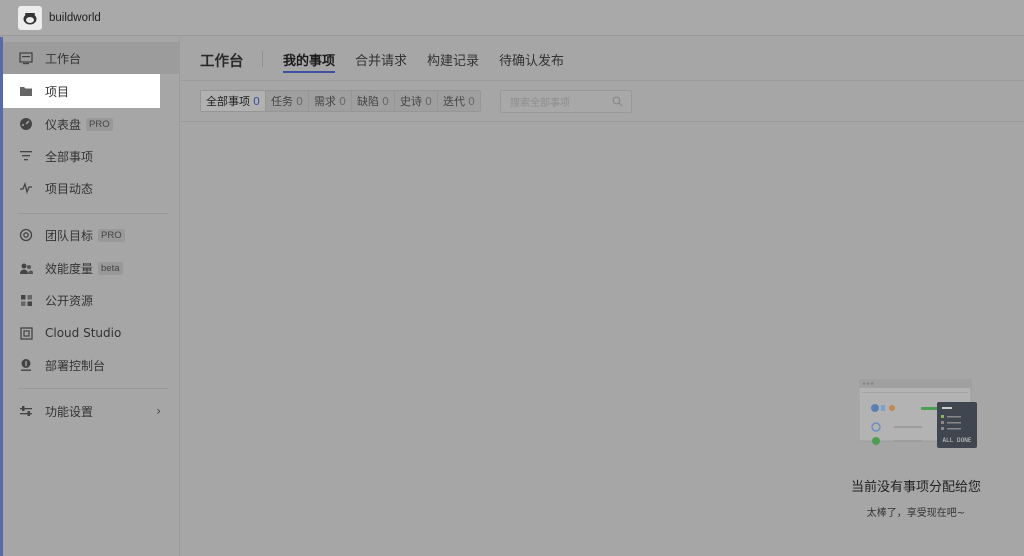 The image size is (1024, 556). I want to click on workbench-icon, so click(26, 58).